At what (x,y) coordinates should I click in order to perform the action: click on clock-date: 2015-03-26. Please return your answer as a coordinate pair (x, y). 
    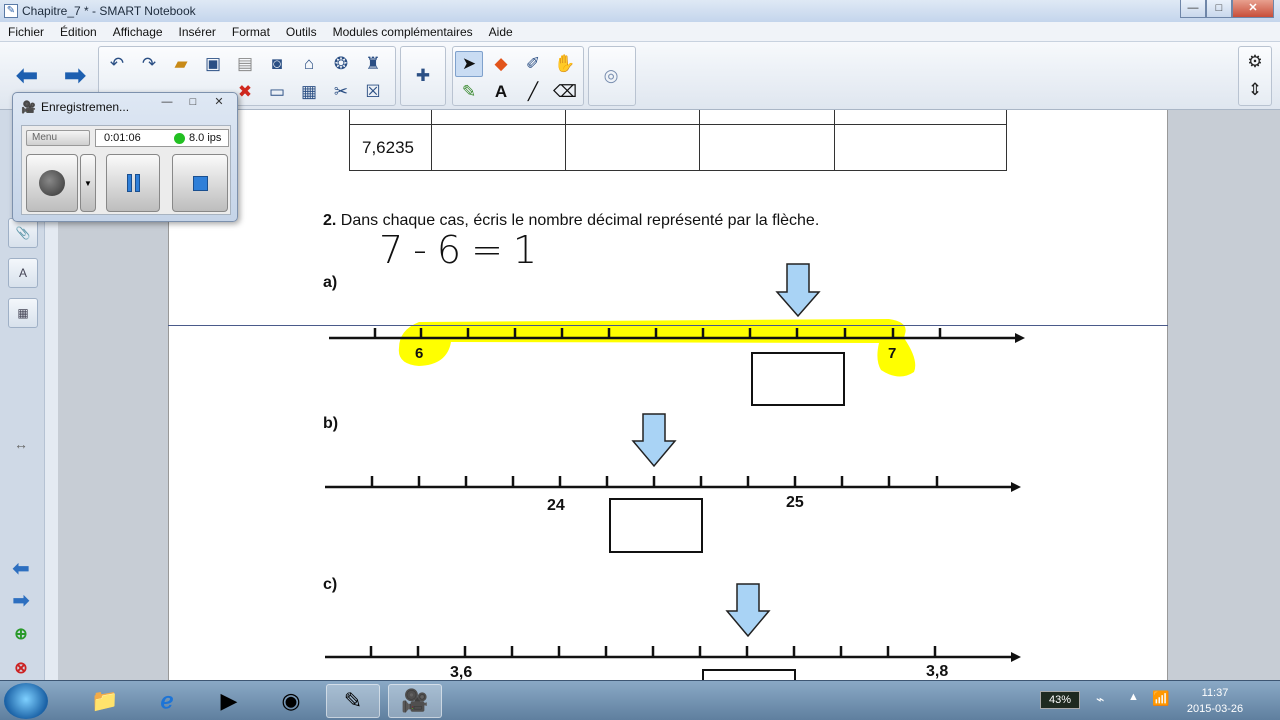
    Looking at the image, I should click on (1215, 709).